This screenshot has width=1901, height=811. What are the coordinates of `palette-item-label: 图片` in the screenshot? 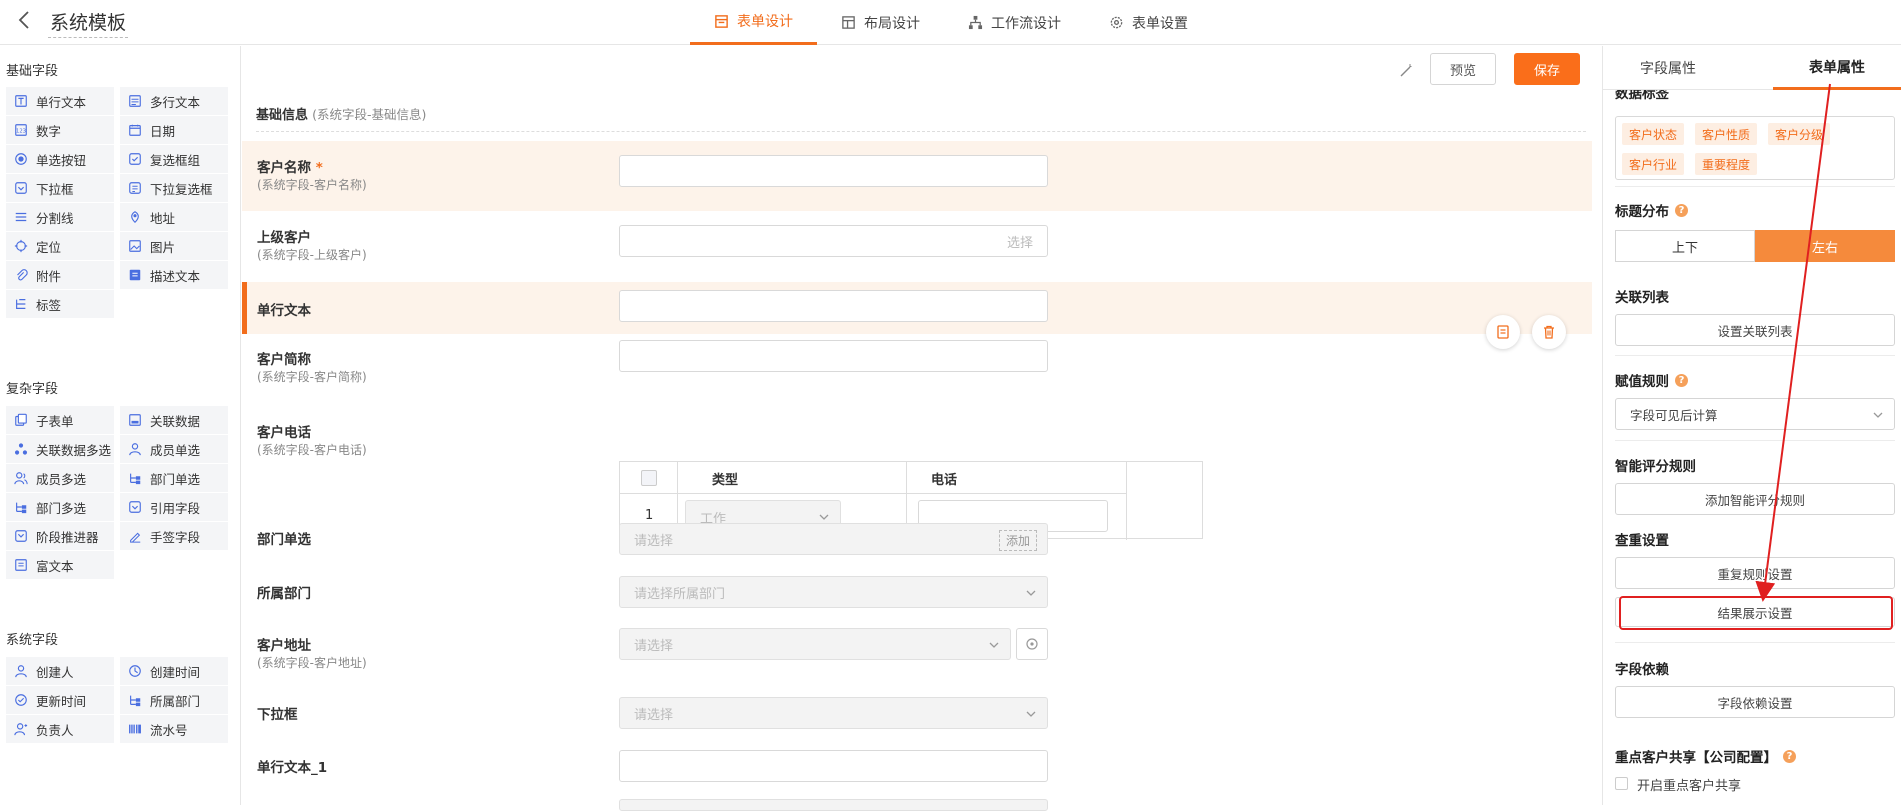 It's located at (163, 247).